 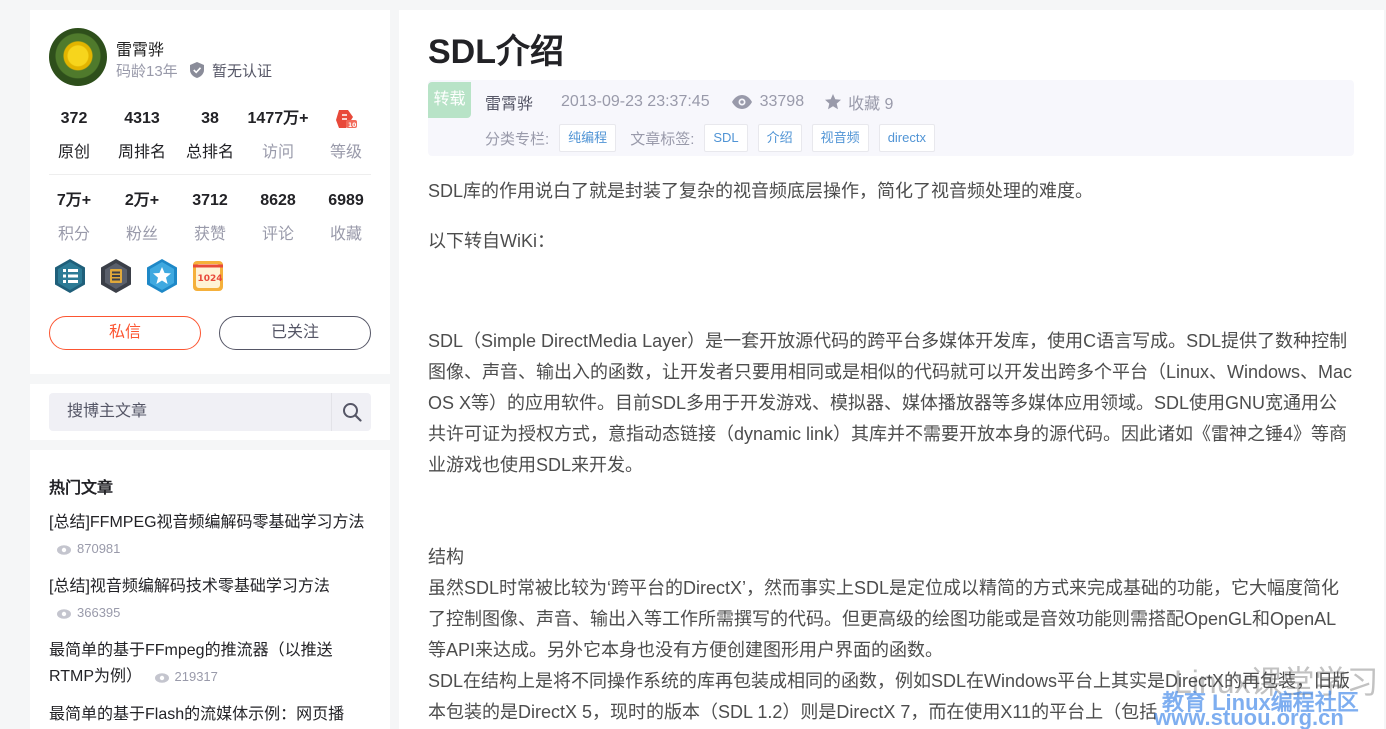 What do you see at coordinates (278, 217) in the screenshot?
I see `stat-comments: 8628 评论` at bounding box center [278, 217].